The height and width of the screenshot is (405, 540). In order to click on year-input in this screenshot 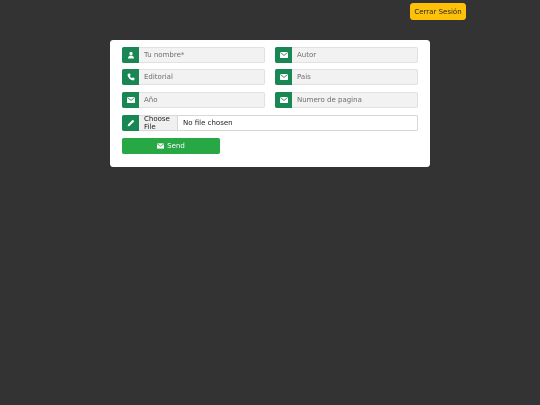, I will do `click(202, 100)`.